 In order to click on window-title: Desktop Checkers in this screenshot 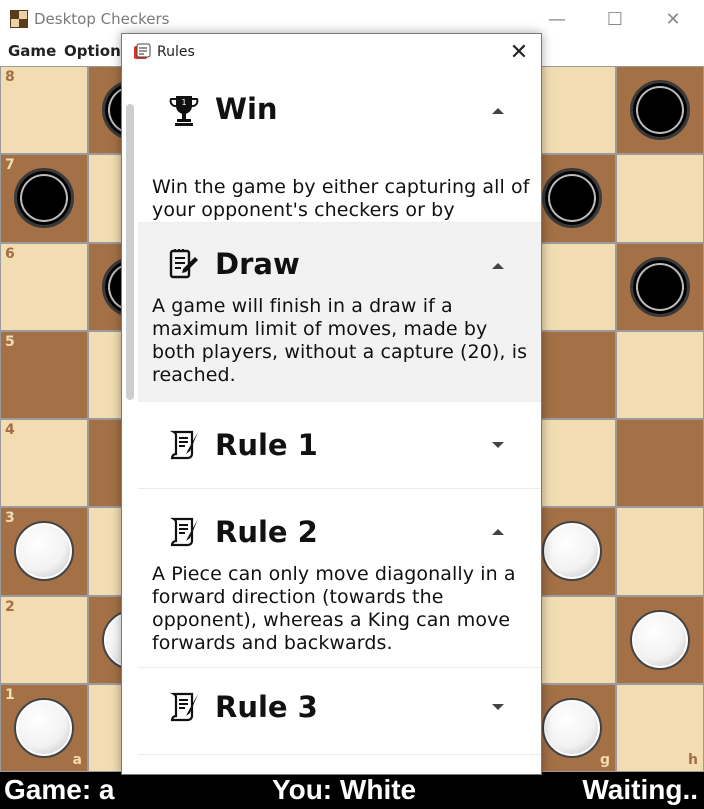, I will do `click(102, 19)`.